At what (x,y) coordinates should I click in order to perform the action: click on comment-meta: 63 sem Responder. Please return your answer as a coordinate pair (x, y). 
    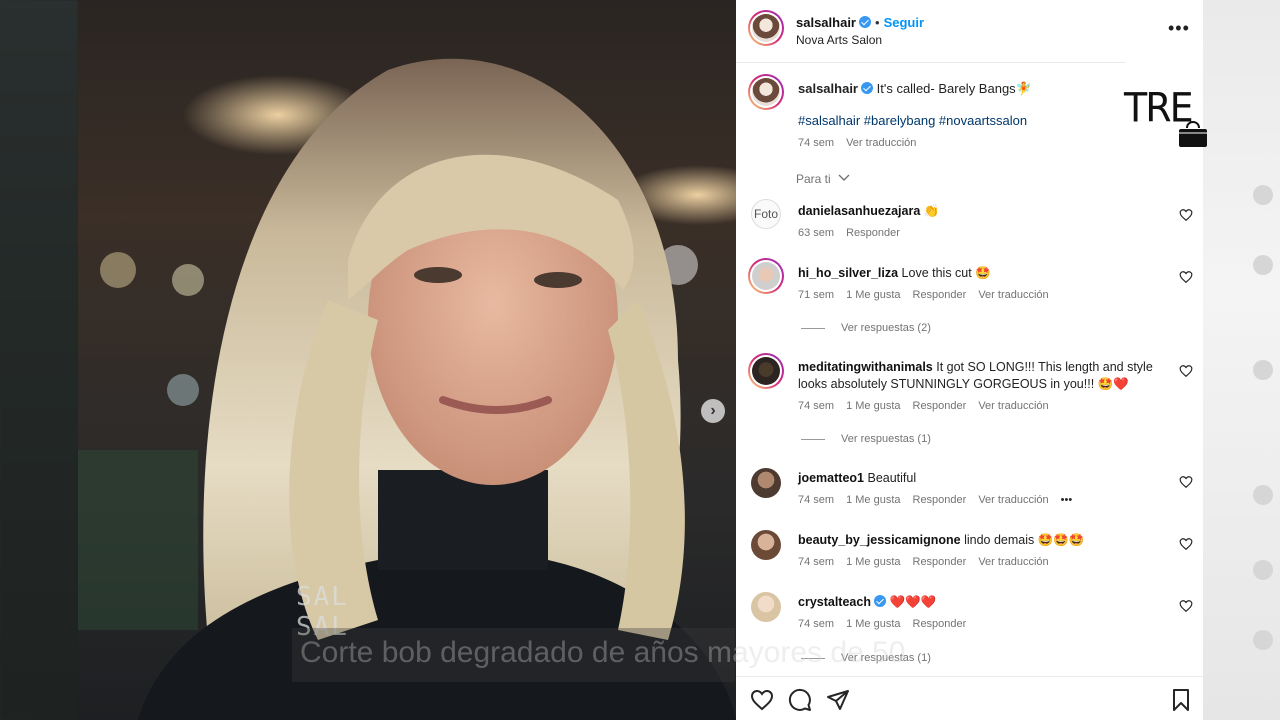
    Looking at the image, I should click on (855, 233).